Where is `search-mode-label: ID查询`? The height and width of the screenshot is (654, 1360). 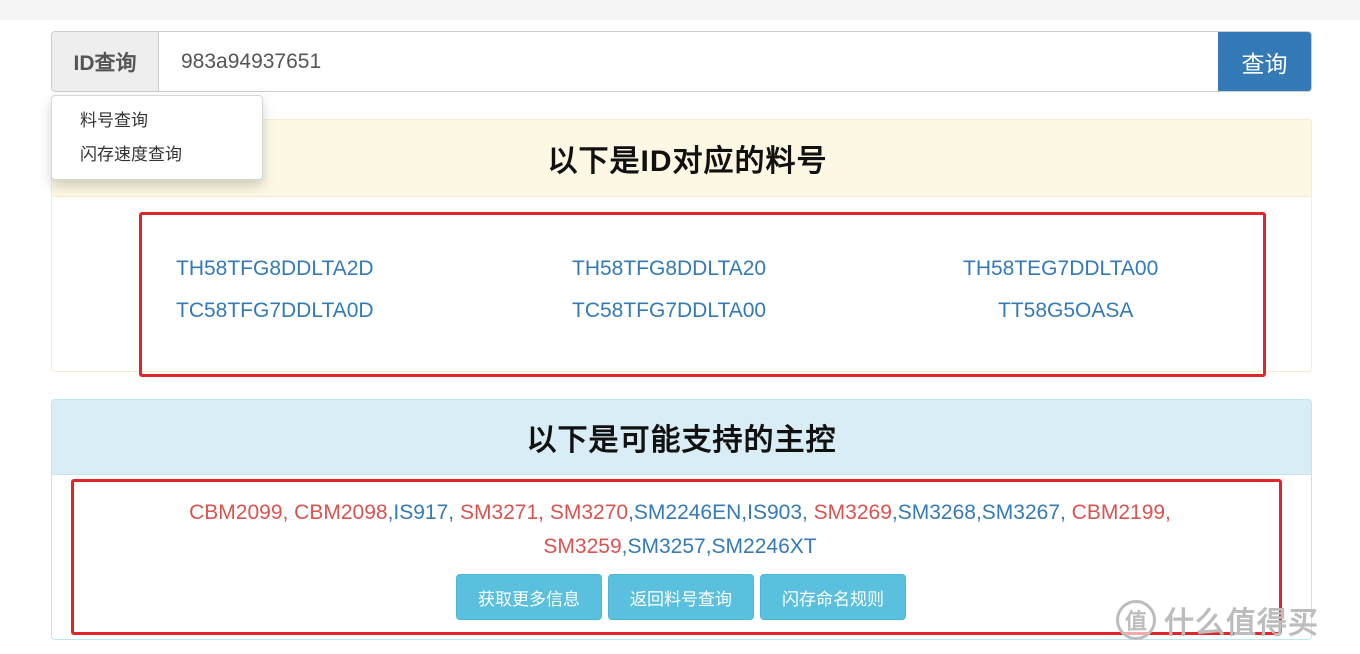 search-mode-label: ID查询 is located at coordinates (105, 63).